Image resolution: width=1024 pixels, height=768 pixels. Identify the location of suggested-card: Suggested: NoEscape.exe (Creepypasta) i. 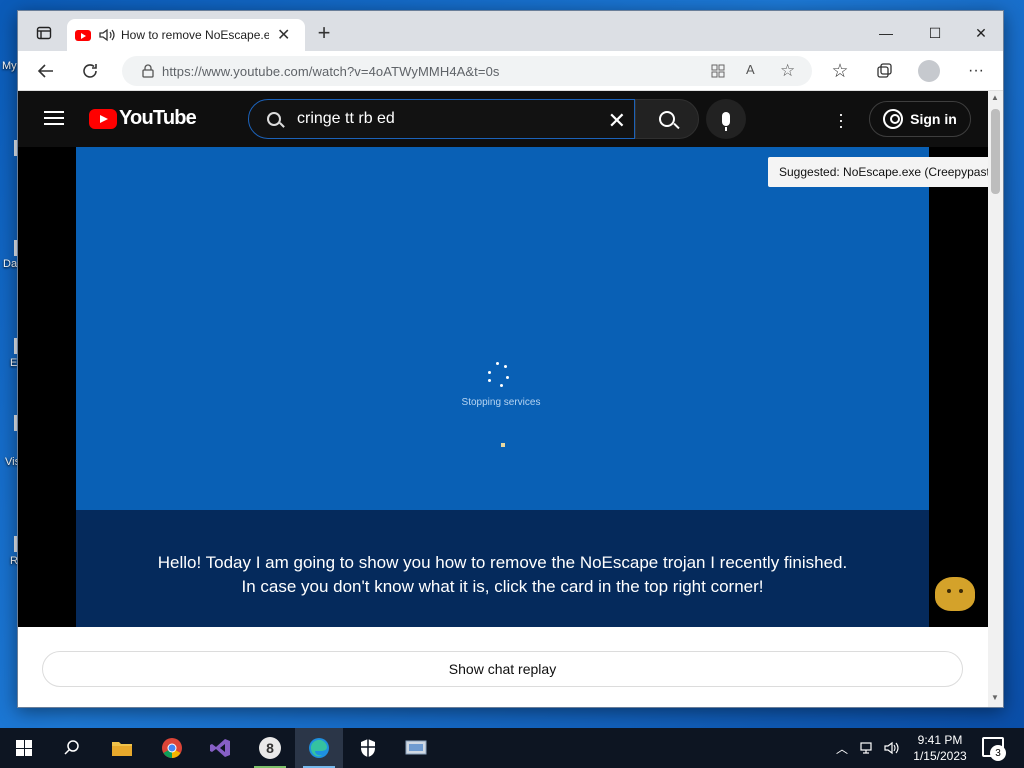
(885, 172).